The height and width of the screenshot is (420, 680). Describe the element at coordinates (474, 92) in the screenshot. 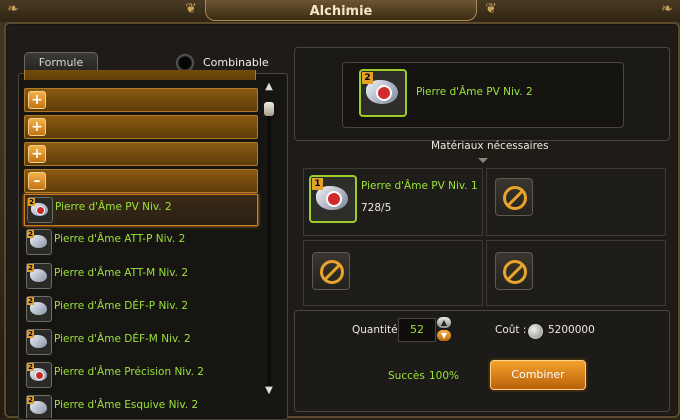

I see `result-item-name: Pierre d'Âme PV Niv. 2` at that location.